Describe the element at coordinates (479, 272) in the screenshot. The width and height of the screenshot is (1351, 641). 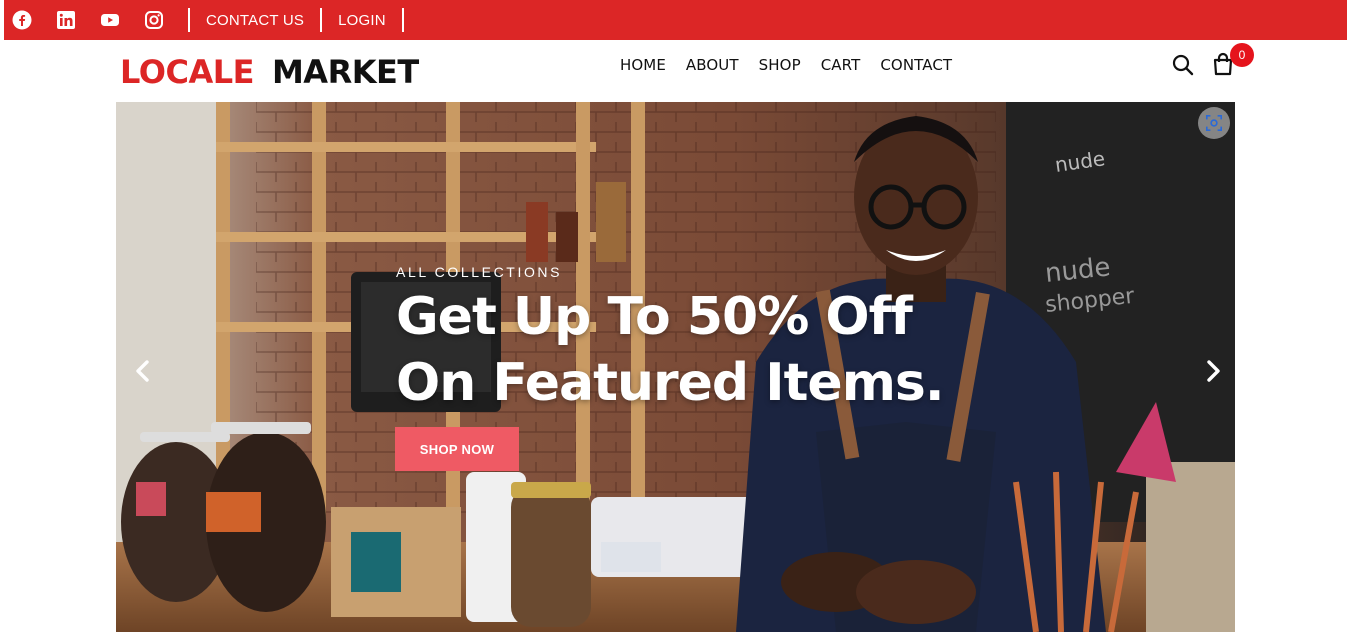
I see `hero-eyebrow: ALL COLLECTIONS` at that location.